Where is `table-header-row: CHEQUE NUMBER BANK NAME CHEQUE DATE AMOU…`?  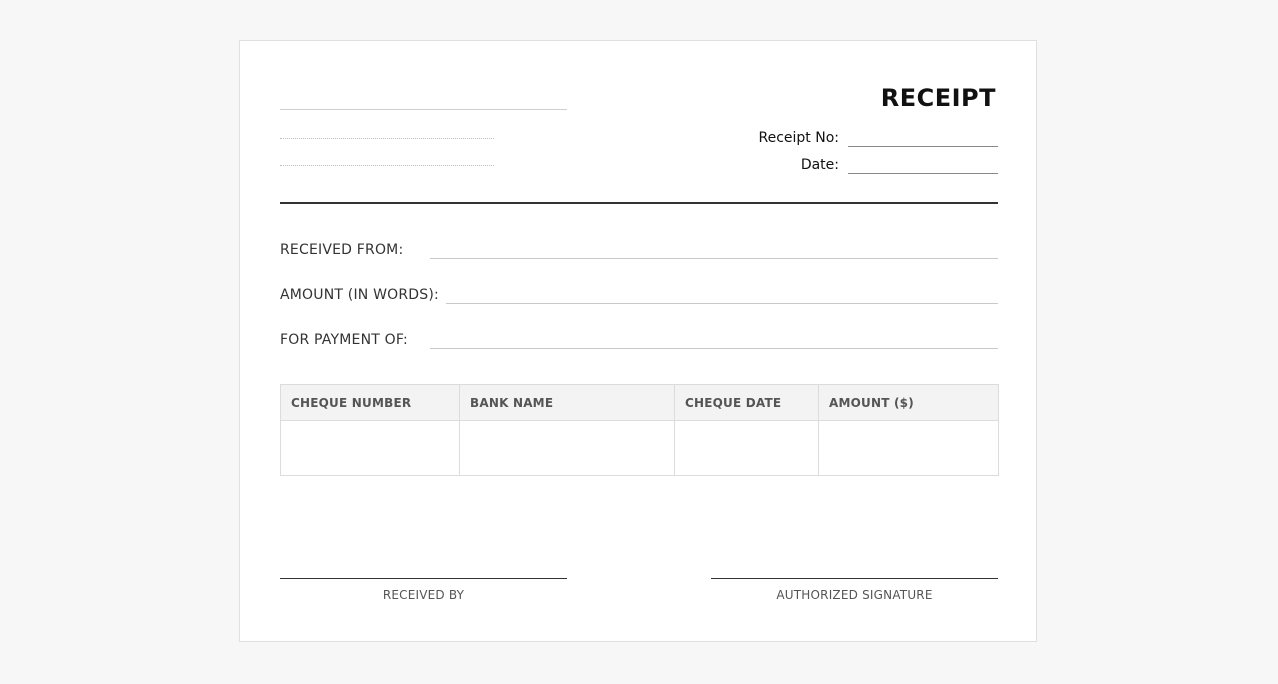
table-header-row: CHEQUE NUMBER BANK NAME CHEQUE DATE AMOU… is located at coordinates (639, 402).